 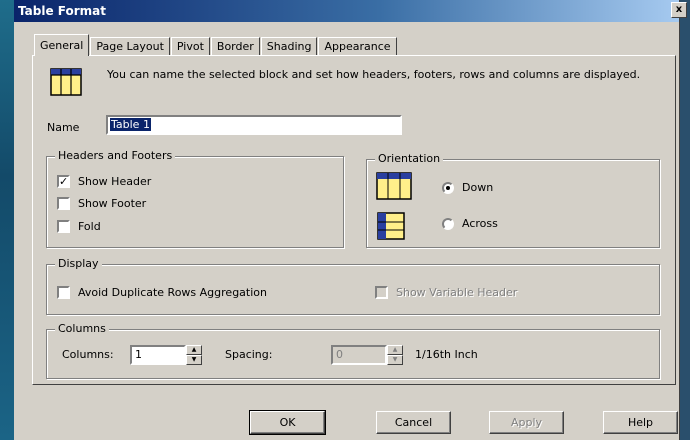 I want to click on orientation-across-radio: Across, so click(x=470, y=223).